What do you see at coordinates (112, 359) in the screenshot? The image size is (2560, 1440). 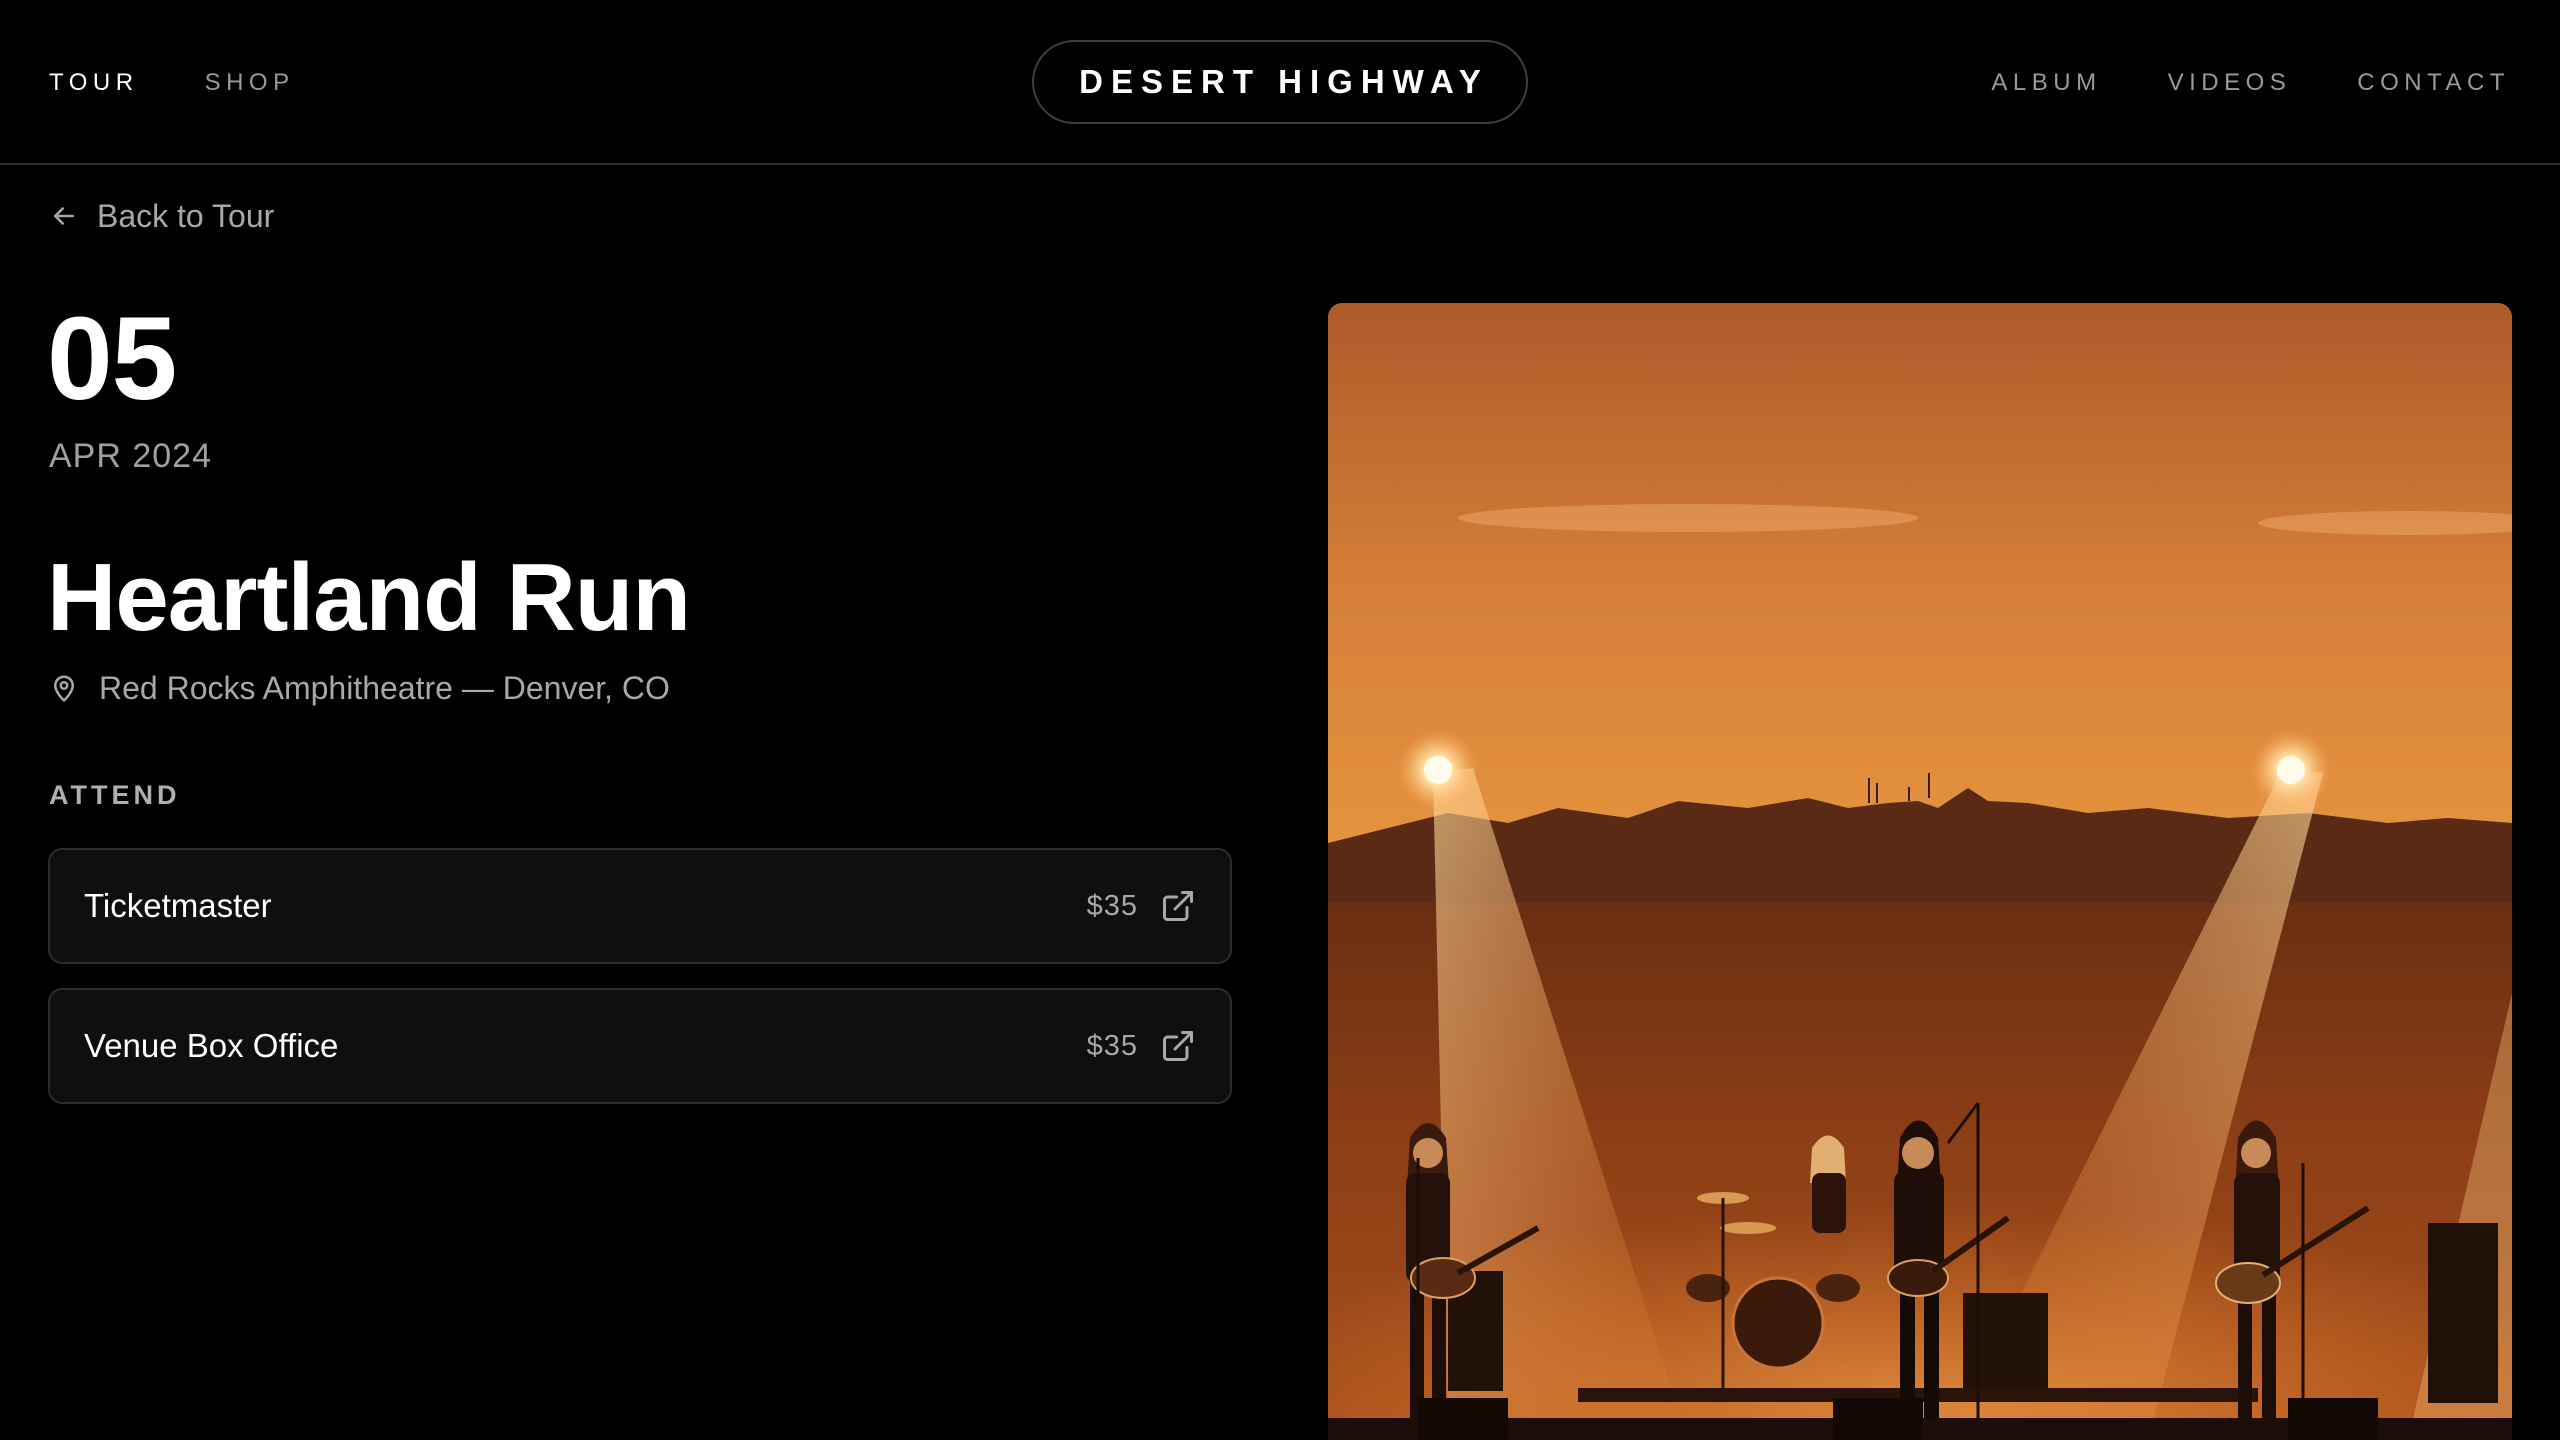 I see `event-day: 05` at bounding box center [112, 359].